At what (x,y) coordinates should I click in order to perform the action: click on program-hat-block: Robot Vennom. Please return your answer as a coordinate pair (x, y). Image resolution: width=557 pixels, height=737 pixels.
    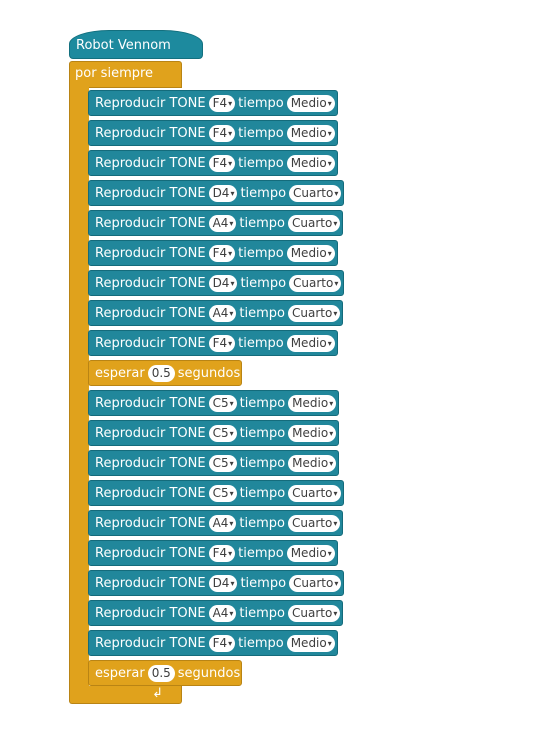
    Looking at the image, I should click on (136, 44).